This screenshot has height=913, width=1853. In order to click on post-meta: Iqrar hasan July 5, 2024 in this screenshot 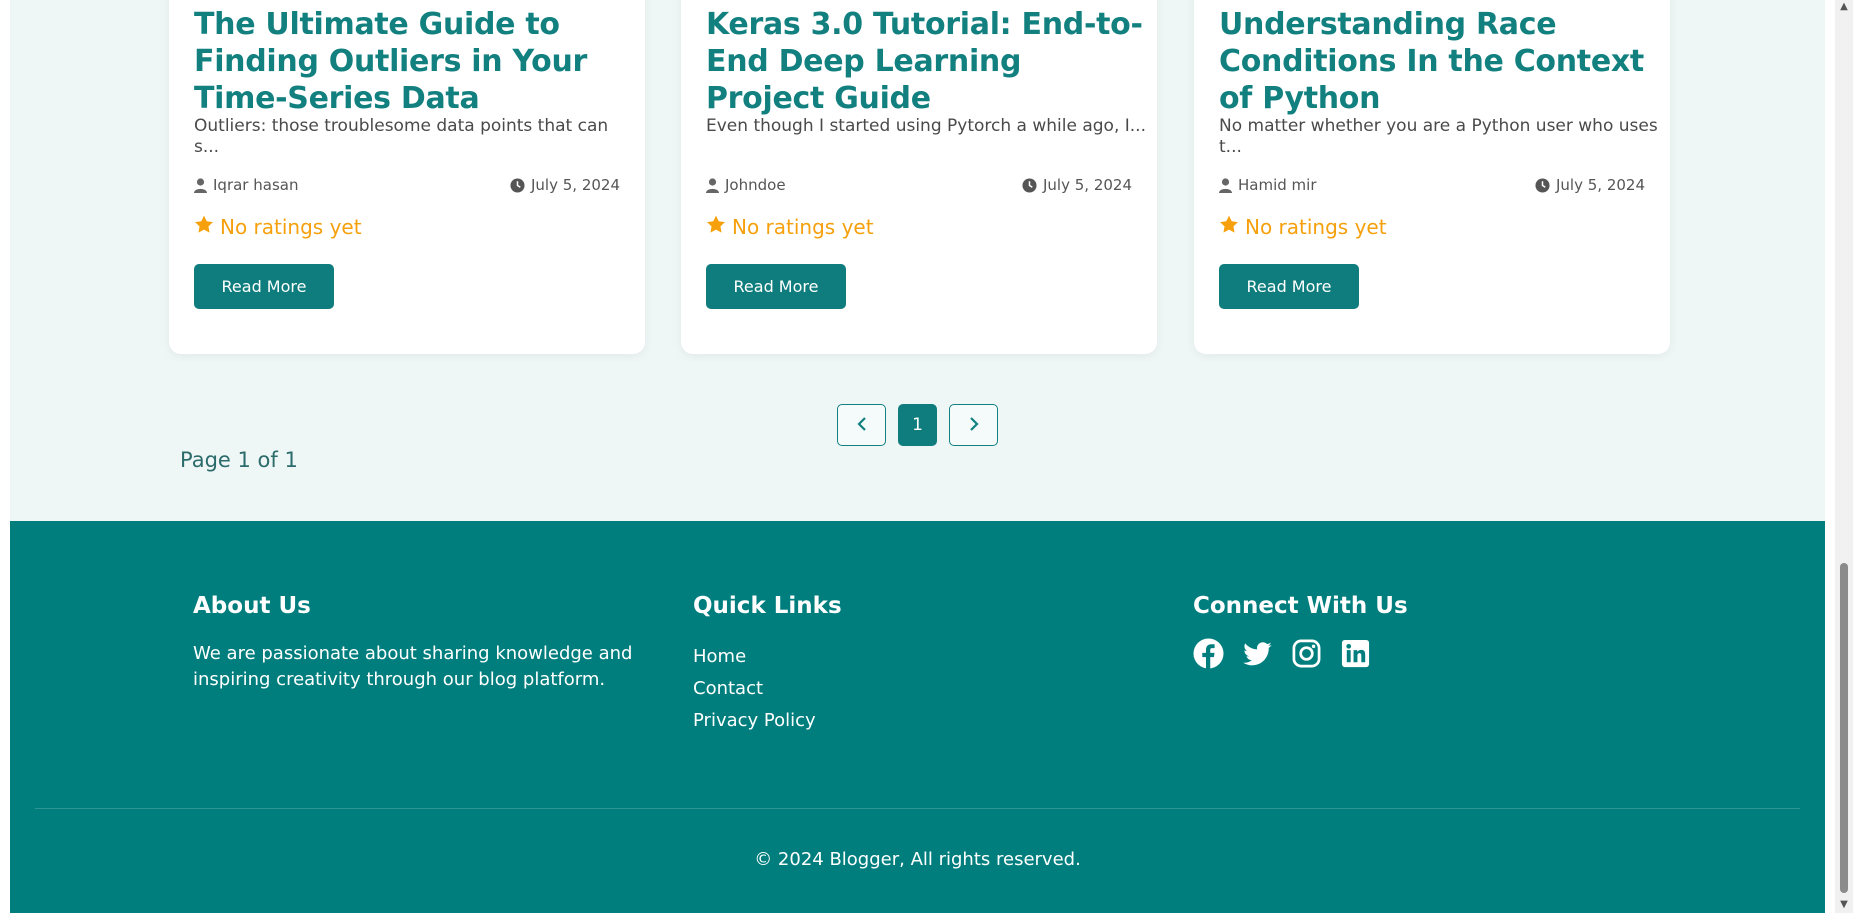, I will do `click(407, 186)`.